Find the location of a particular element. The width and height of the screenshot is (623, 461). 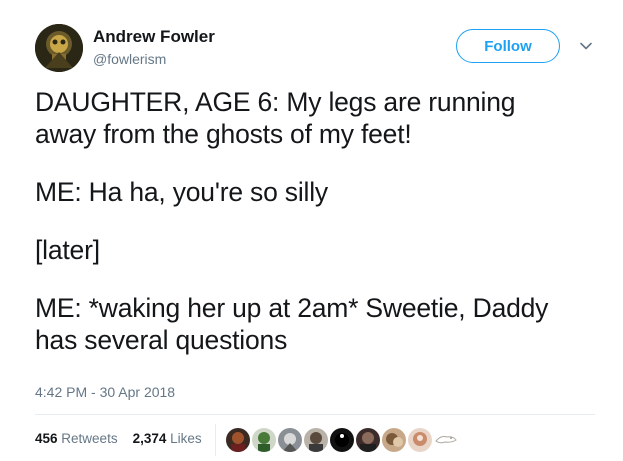

tweet-line: ME: Ha ha, you're so silly is located at coordinates (181, 192).